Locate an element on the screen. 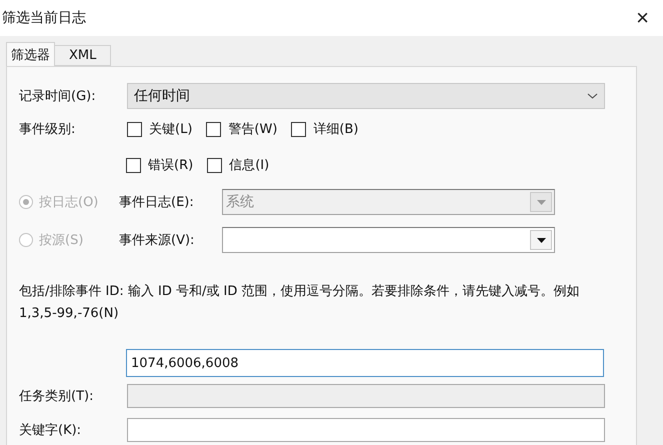  chevron-down-icon is located at coordinates (592, 96).